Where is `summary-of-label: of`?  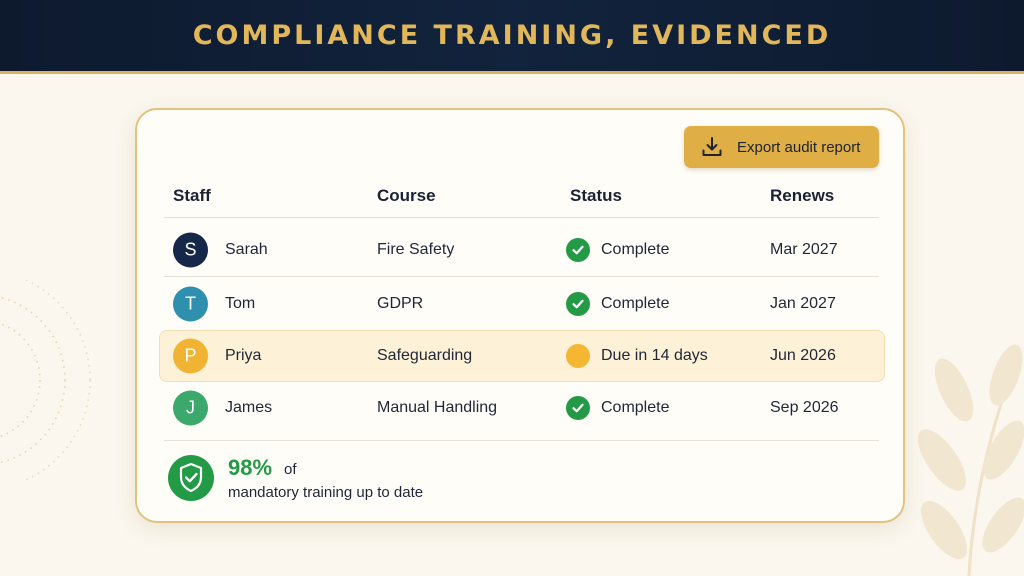 summary-of-label: of is located at coordinates (290, 469).